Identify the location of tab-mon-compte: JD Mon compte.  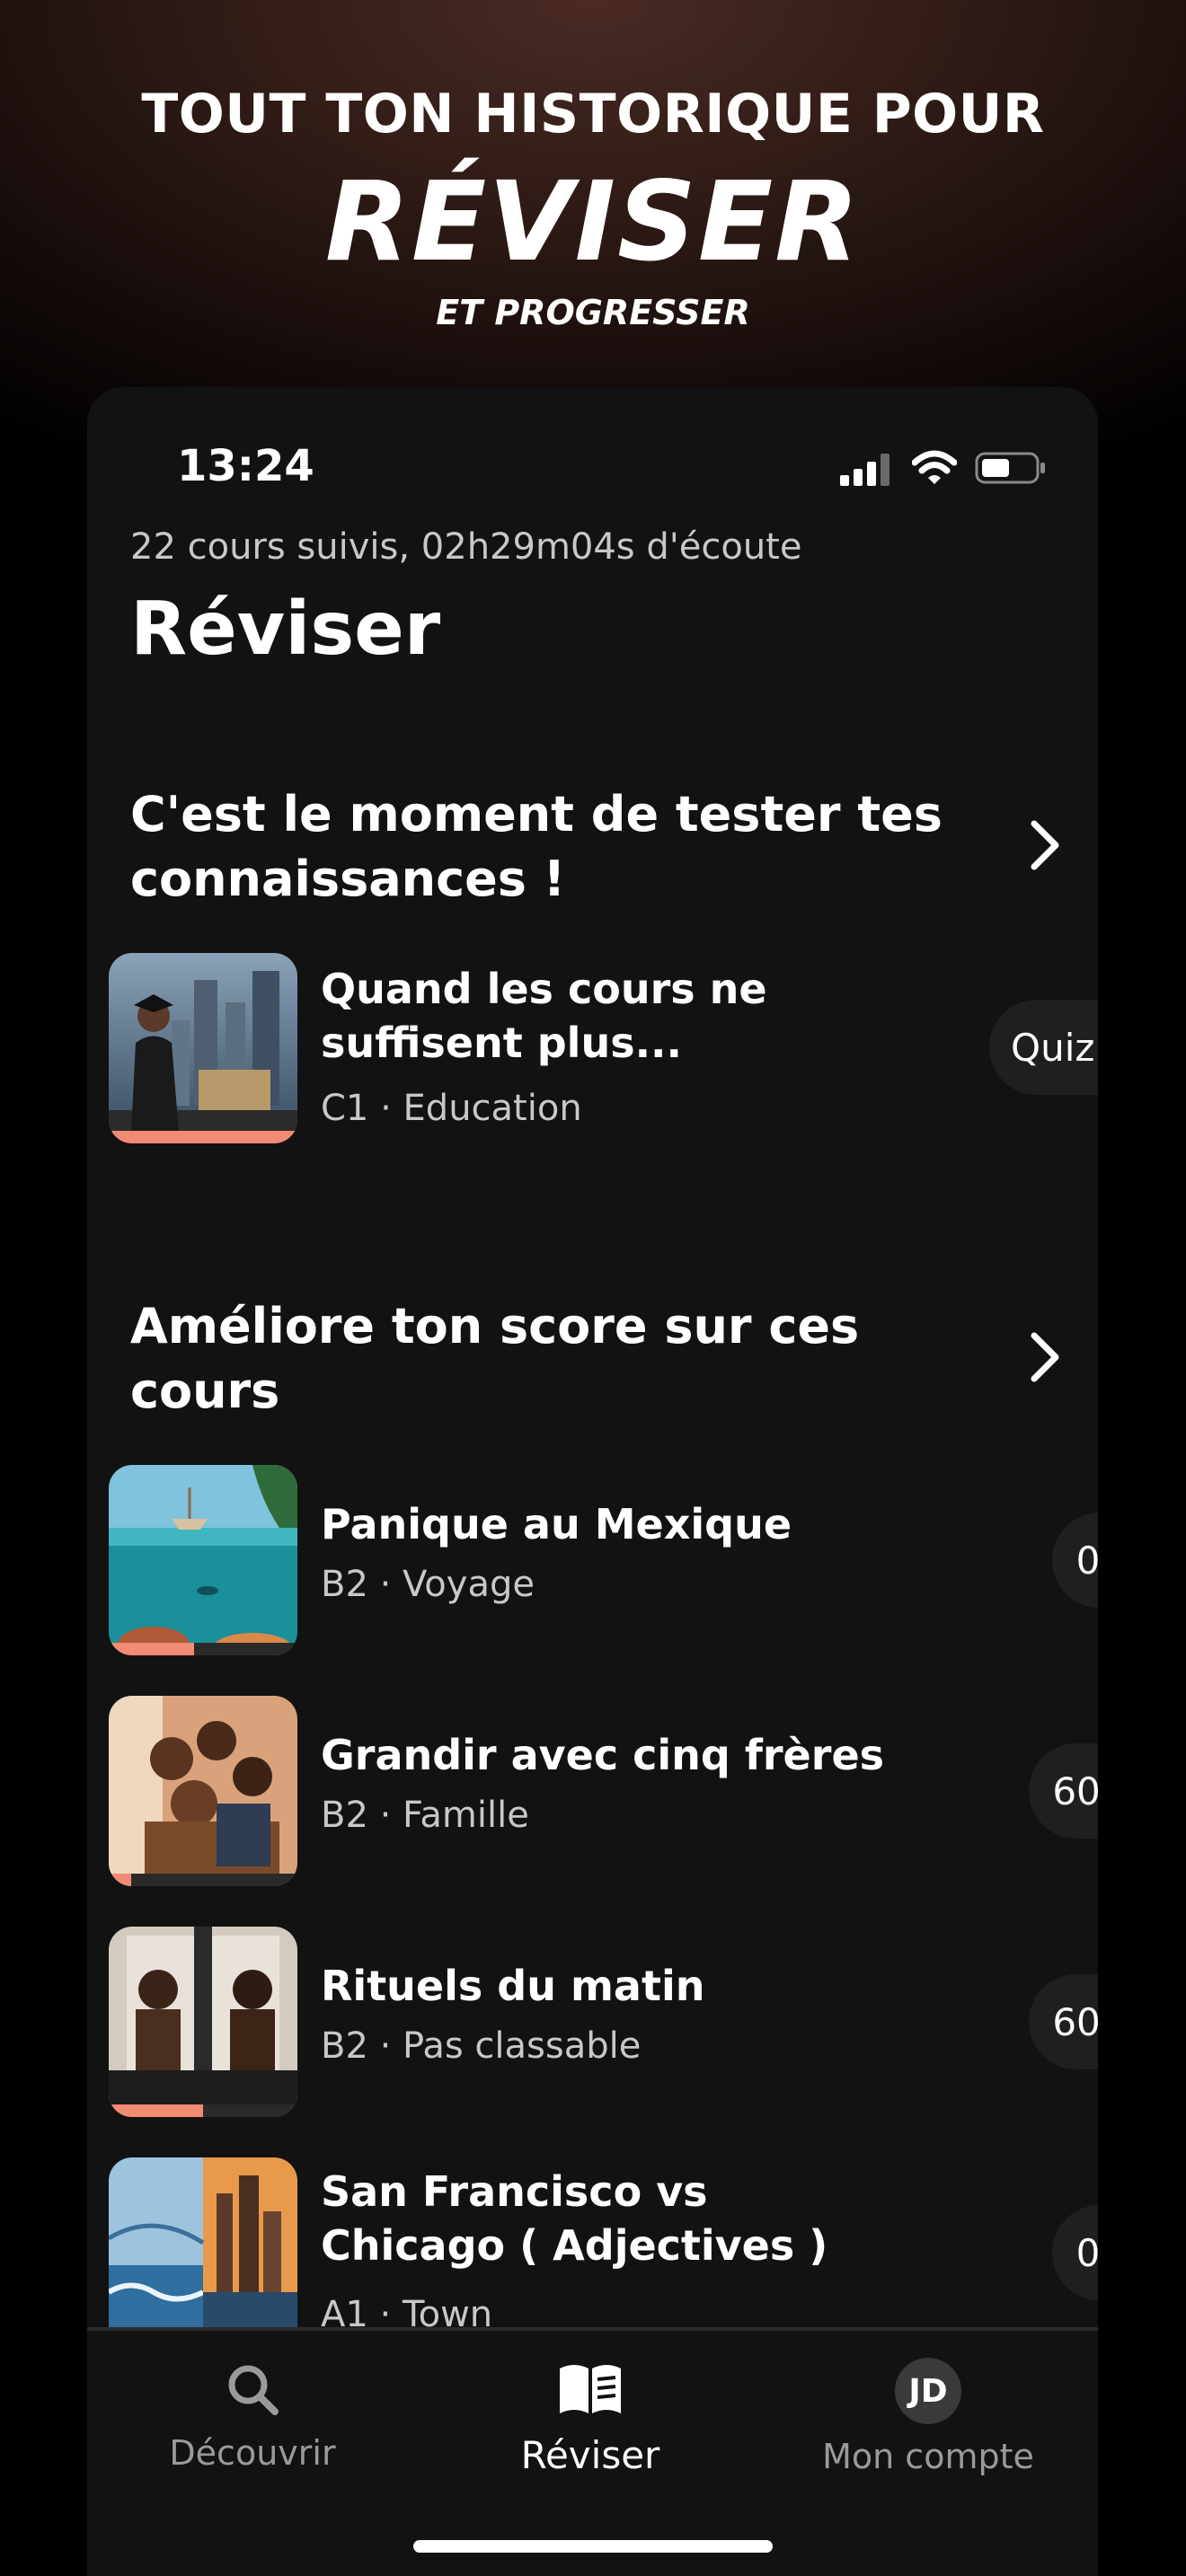
(928, 2417).